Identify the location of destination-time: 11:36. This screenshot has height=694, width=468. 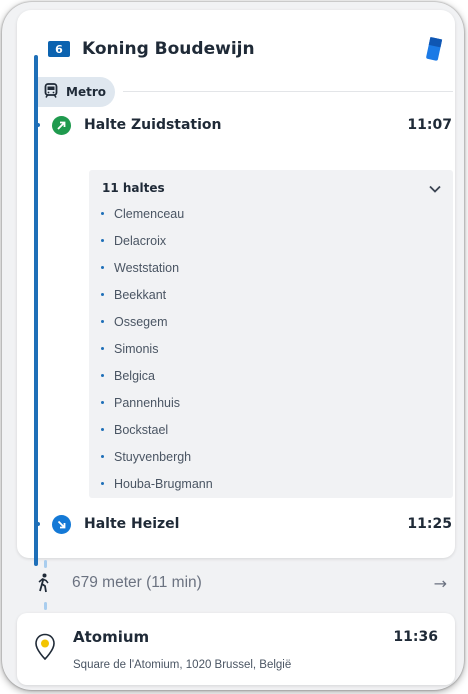
(415, 637).